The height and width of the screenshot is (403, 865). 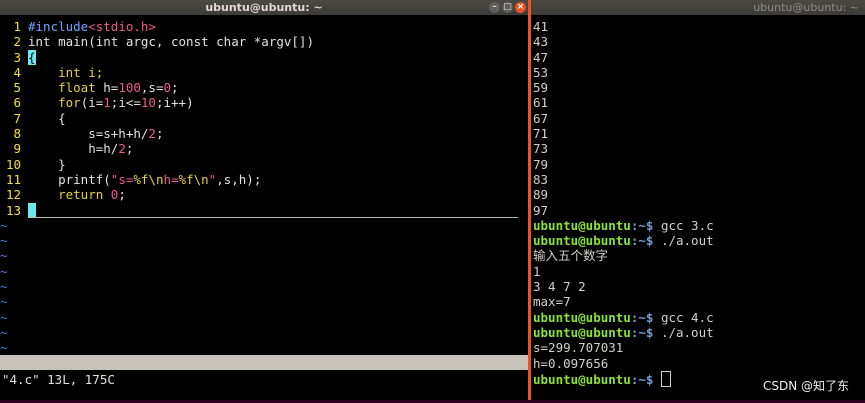 I want to click on output-line: 79, so click(x=541, y=164).